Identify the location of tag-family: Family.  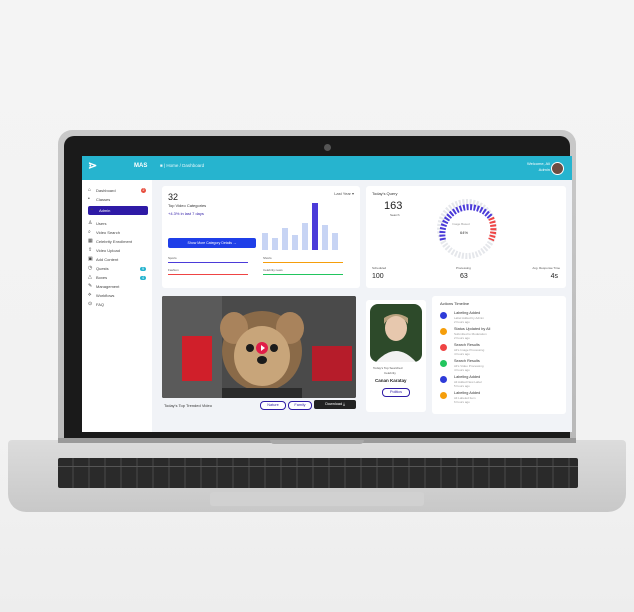
(300, 405).